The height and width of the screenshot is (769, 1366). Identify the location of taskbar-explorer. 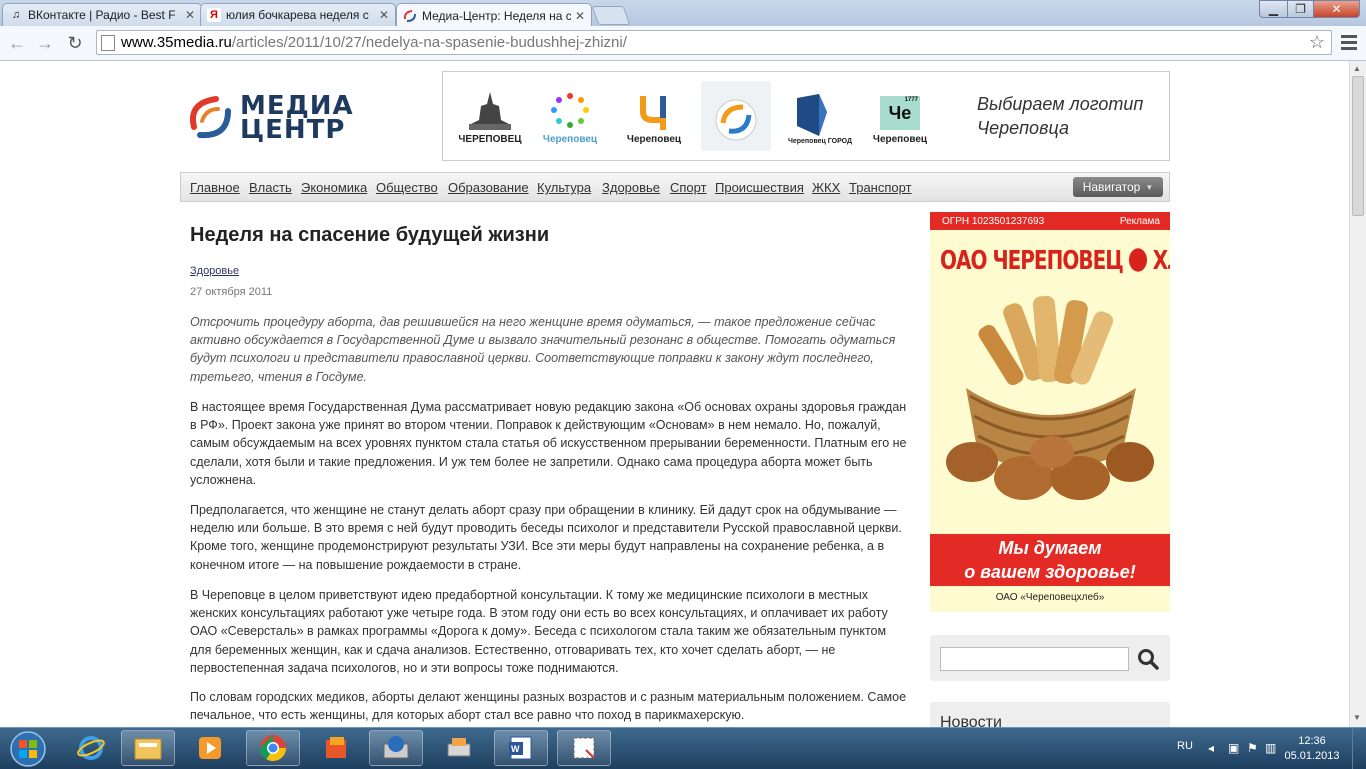
(148, 748).